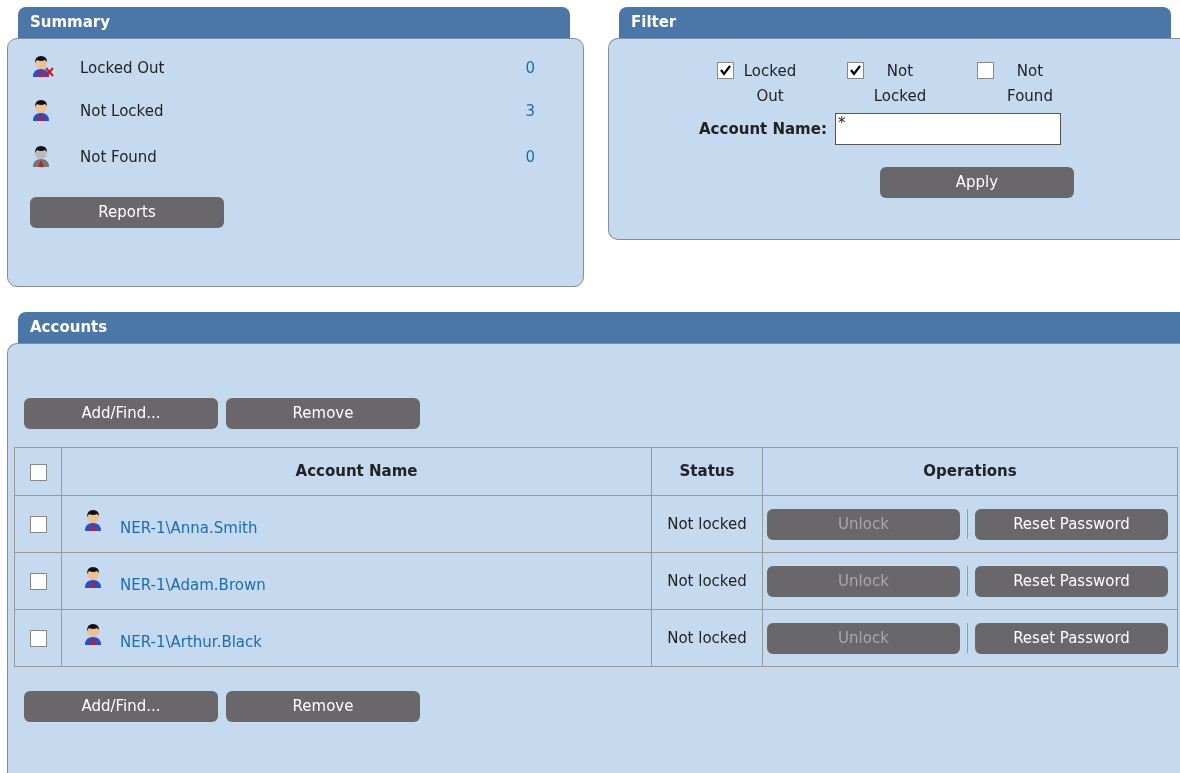 This screenshot has width=1180, height=773. What do you see at coordinates (122, 111) in the screenshot?
I see `status-label: Not Locked` at bounding box center [122, 111].